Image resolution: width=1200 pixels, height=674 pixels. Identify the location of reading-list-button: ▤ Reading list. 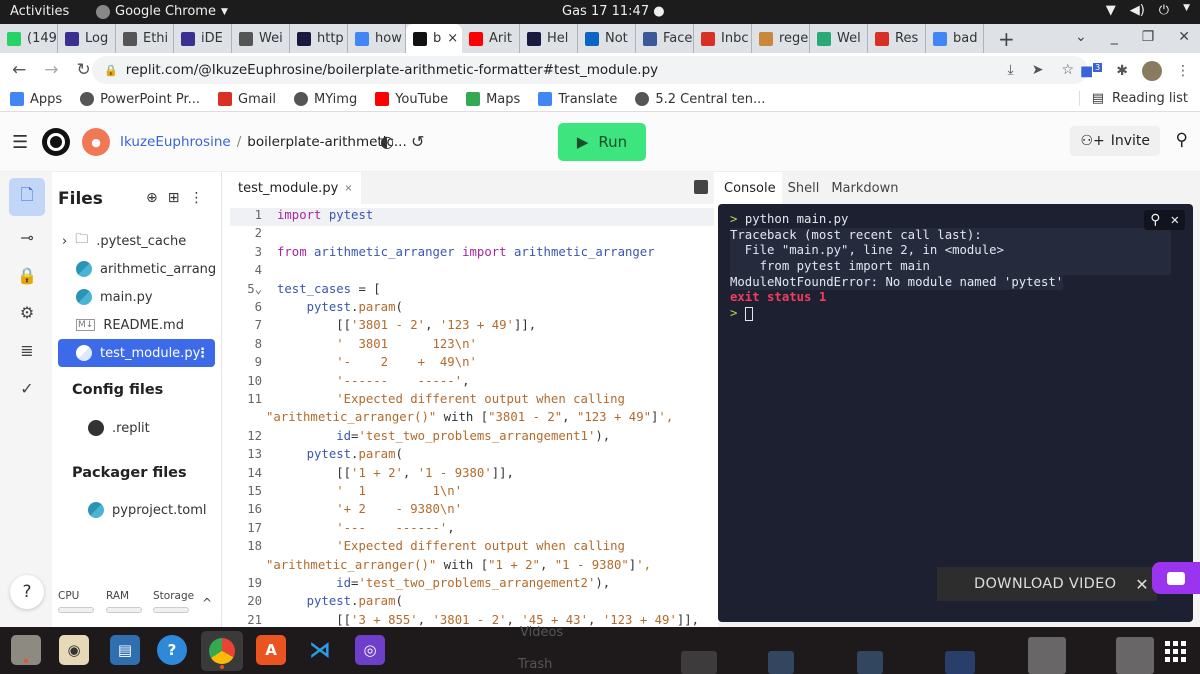
(1133, 98).